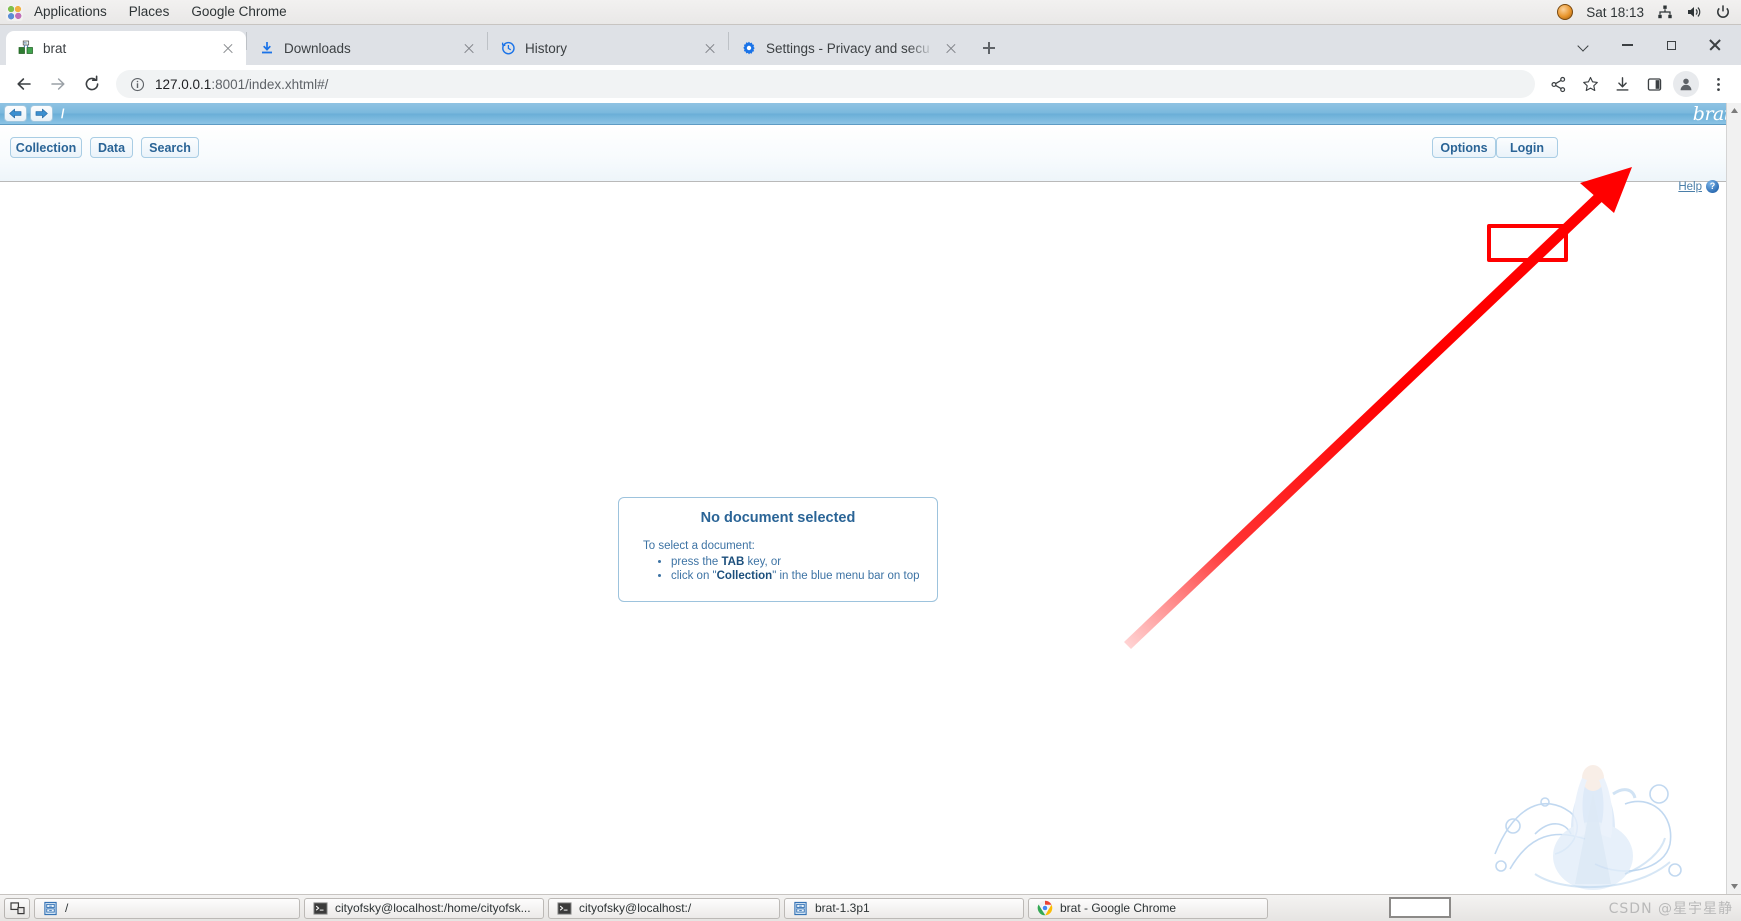 This screenshot has height=921, width=1741. I want to click on bookmark-button, so click(1590, 84).